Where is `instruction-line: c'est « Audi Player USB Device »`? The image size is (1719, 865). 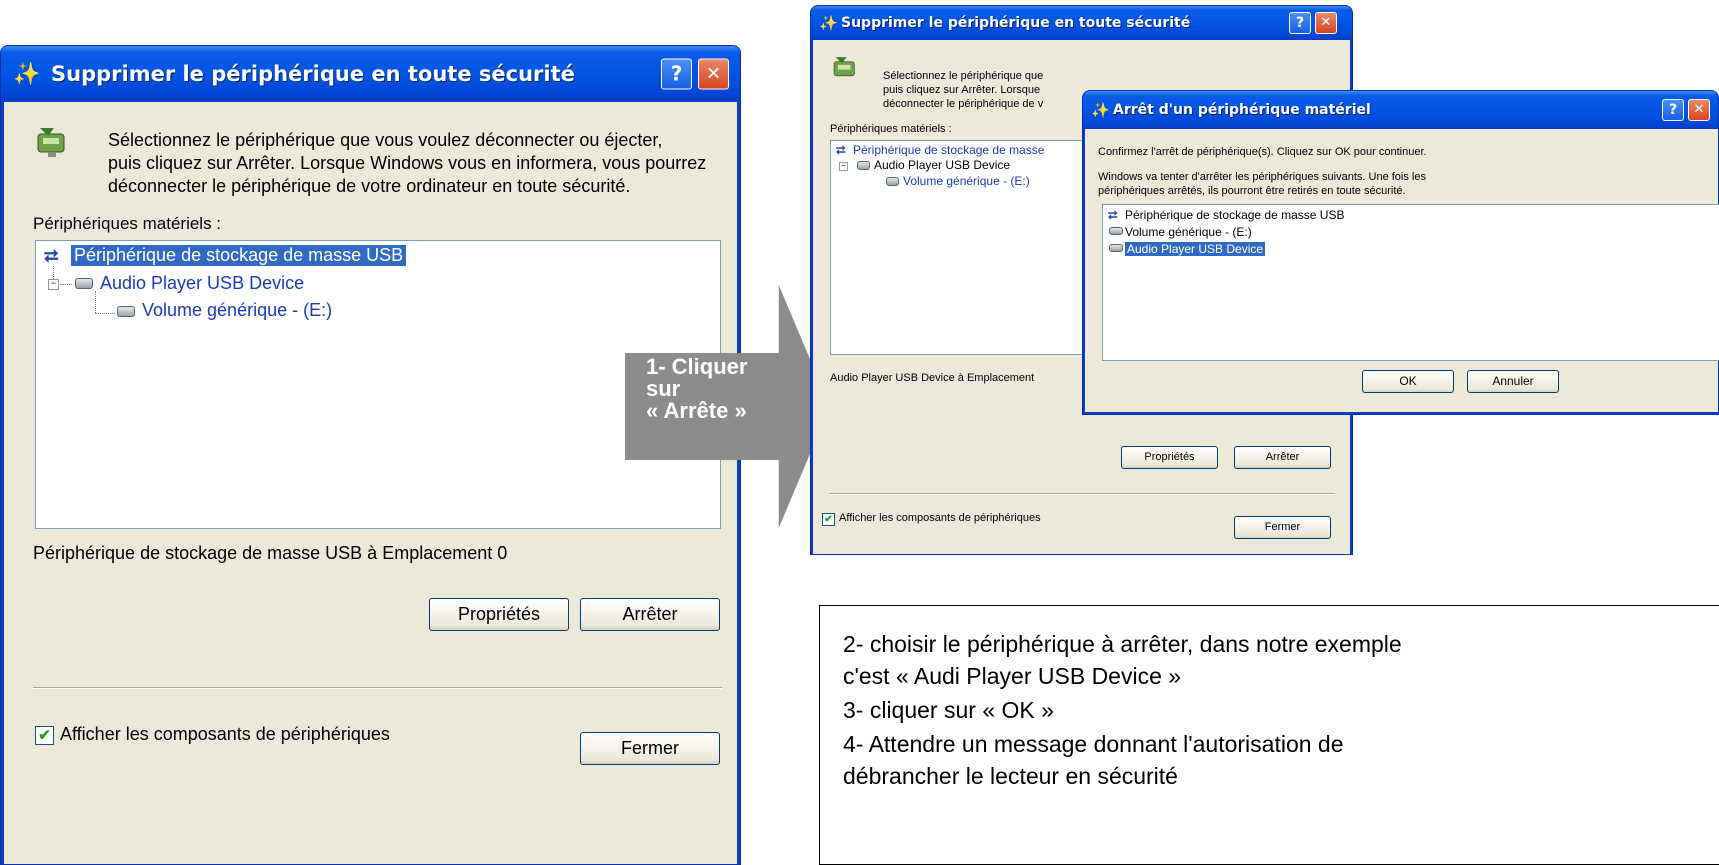 instruction-line: c'est « Audi Player USB Device » is located at coordinates (1012, 676).